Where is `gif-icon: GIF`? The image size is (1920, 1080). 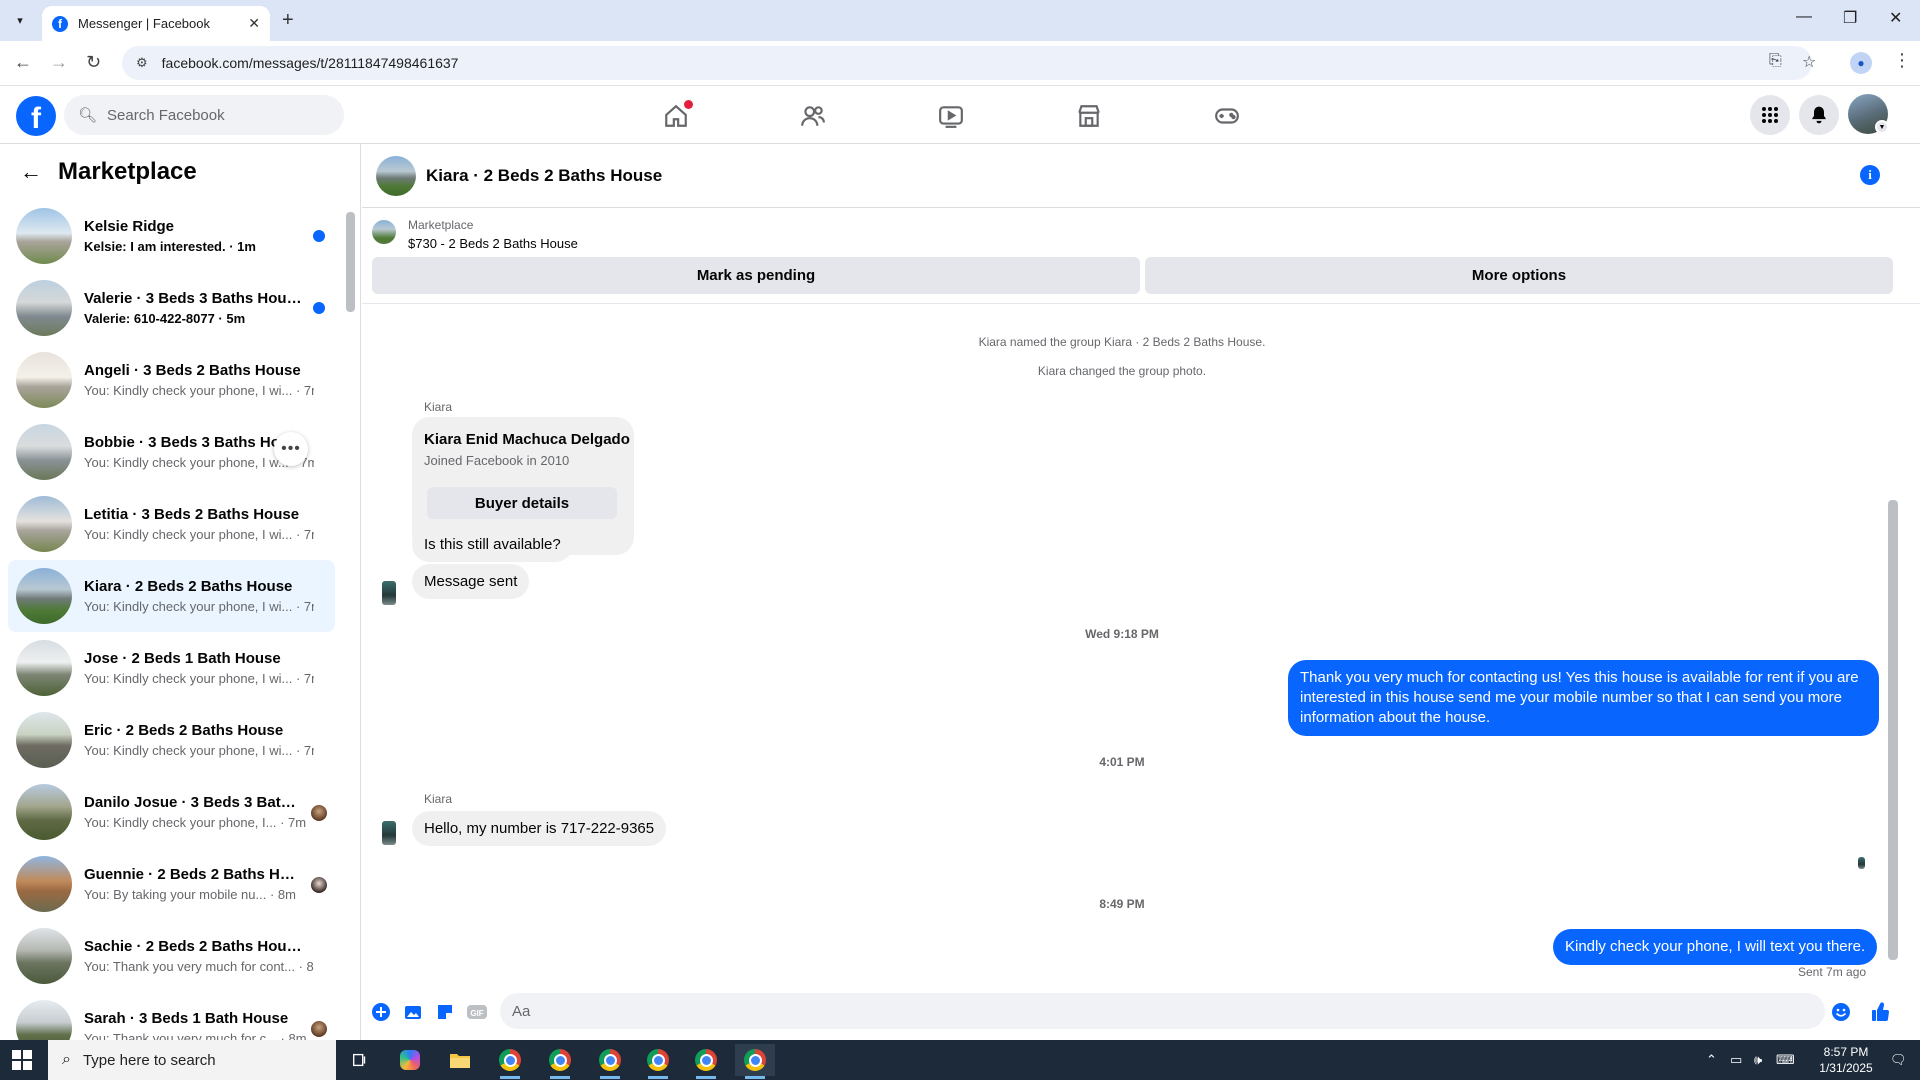 gif-icon: GIF is located at coordinates (477, 1012).